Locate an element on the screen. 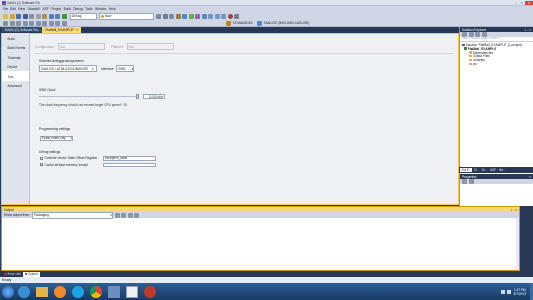 The width and height of the screenshot is (533, 300). programming-select: Erase entire chip ▾ is located at coordinates (56, 138).